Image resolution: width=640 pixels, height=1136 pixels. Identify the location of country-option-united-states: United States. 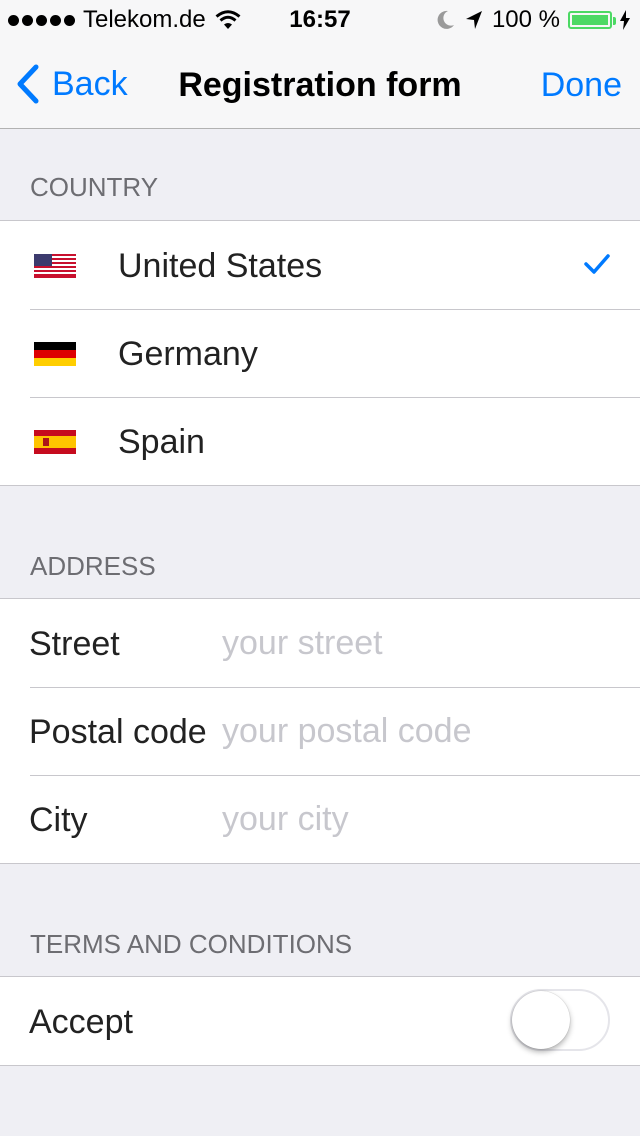
(320, 265).